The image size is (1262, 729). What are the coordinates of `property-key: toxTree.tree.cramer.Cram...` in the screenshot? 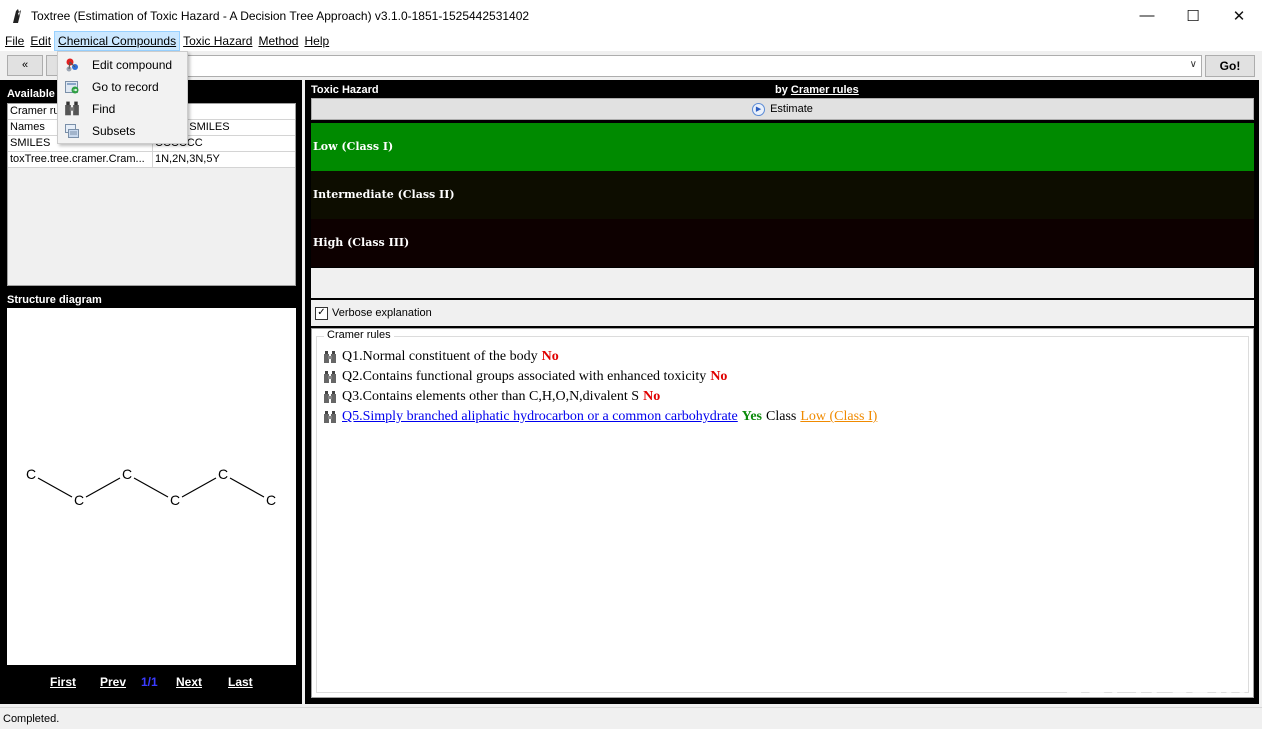 It's located at (80, 159).